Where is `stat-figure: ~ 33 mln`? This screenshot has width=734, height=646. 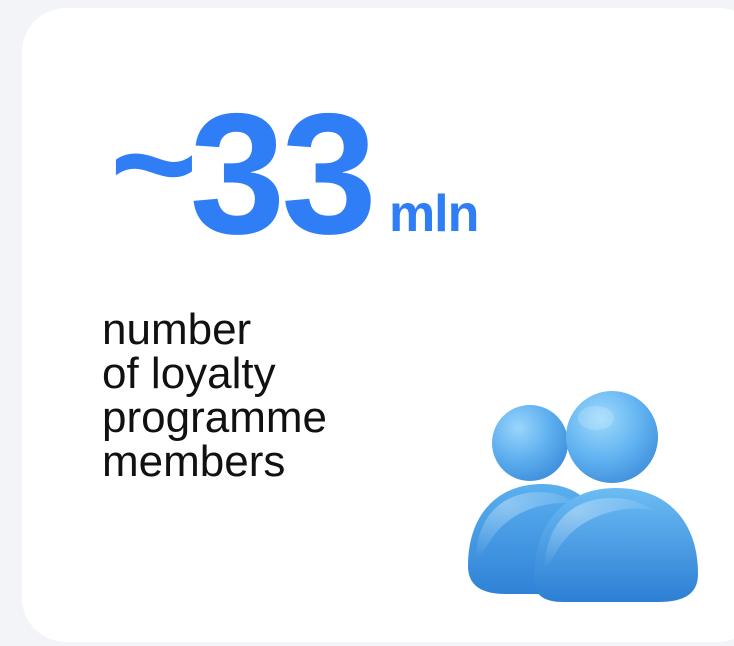
stat-figure: ~ 33 mln is located at coordinates (294, 174).